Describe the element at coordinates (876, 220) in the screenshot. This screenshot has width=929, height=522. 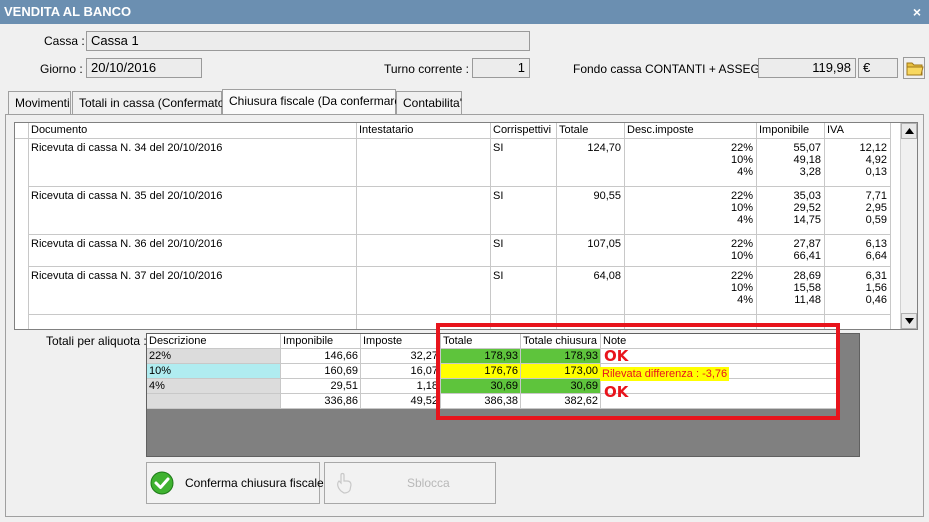
I see `row-iva: 0,59` at that location.